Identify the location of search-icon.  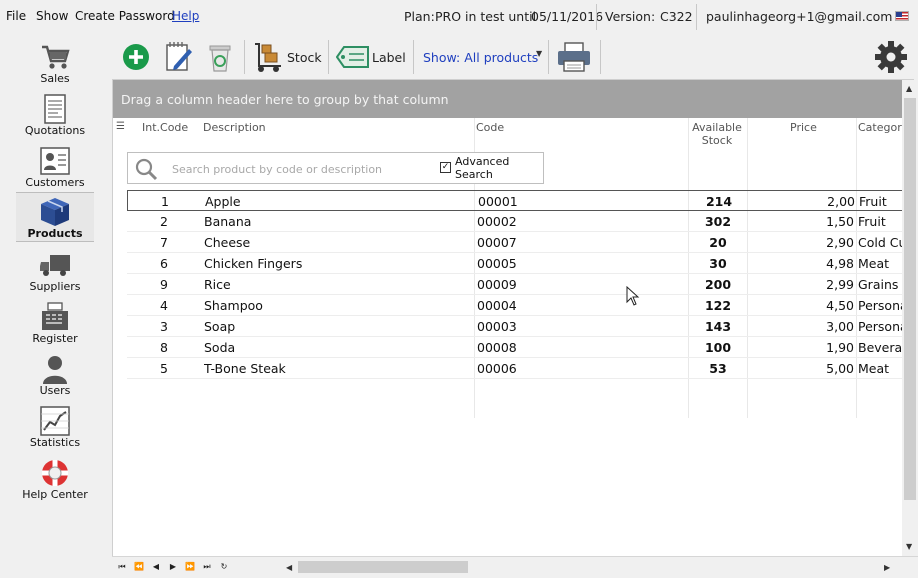
(146, 169).